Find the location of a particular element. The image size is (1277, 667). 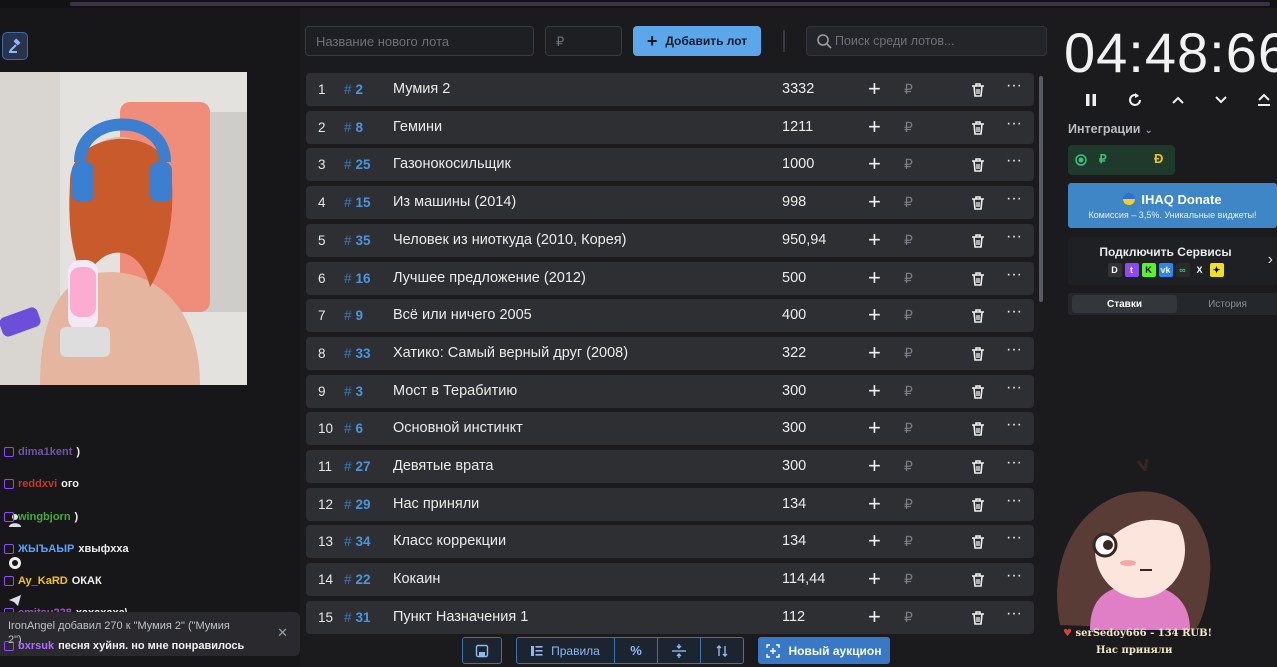

lot-name: Мост в Терабитию is located at coordinates (455, 391).